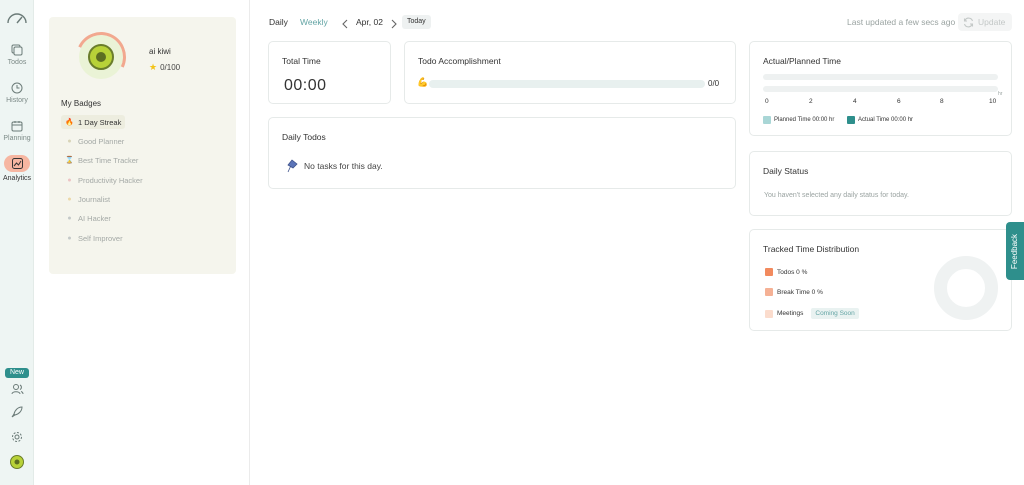 Image resolution: width=1024 pixels, height=485 pixels. Describe the element at coordinates (249, 242) in the screenshot. I see `panel-divider` at that location.